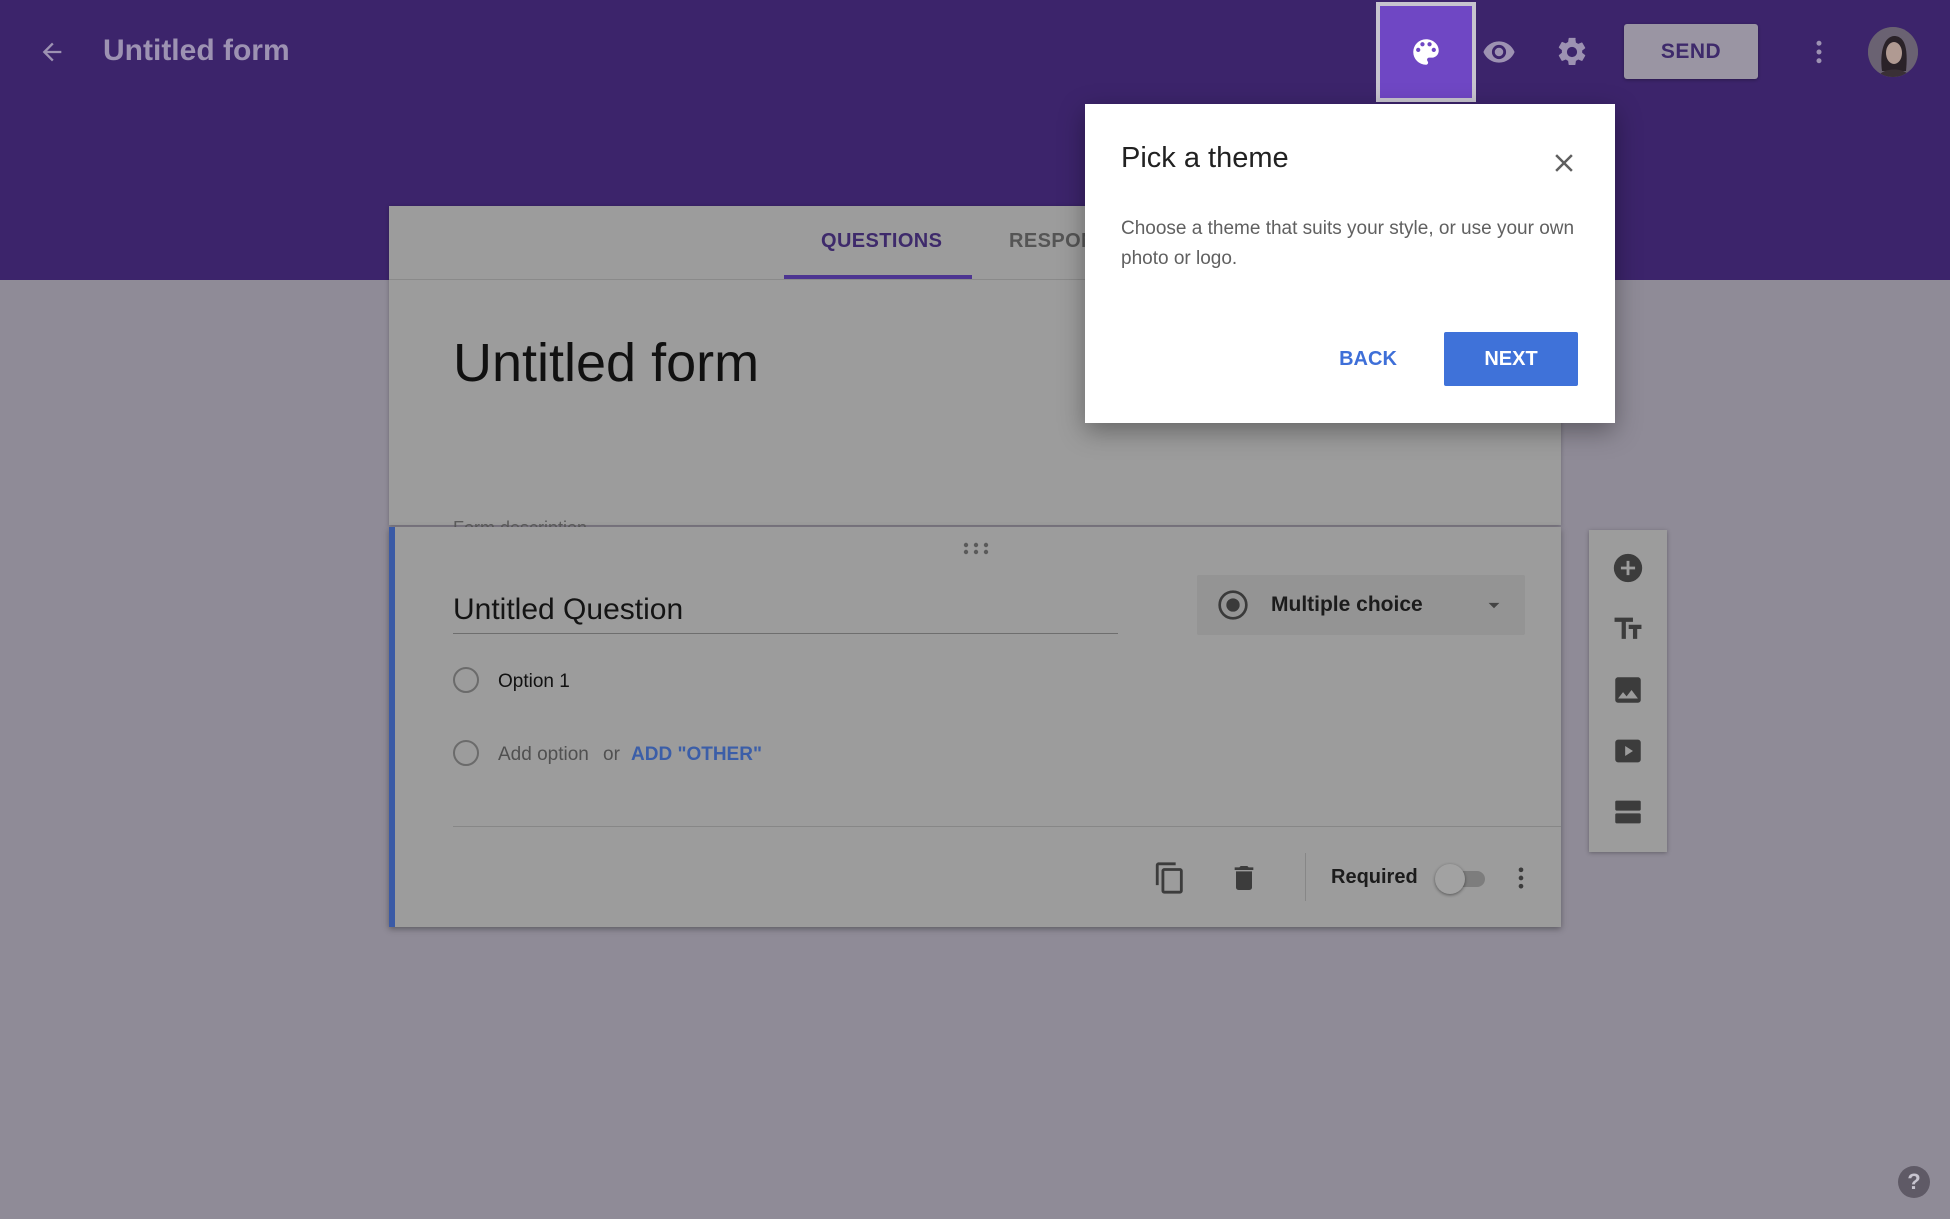 The width and height of the screenshot is (1950, 1219). I want to click on close-icon, so click(1564, 163).